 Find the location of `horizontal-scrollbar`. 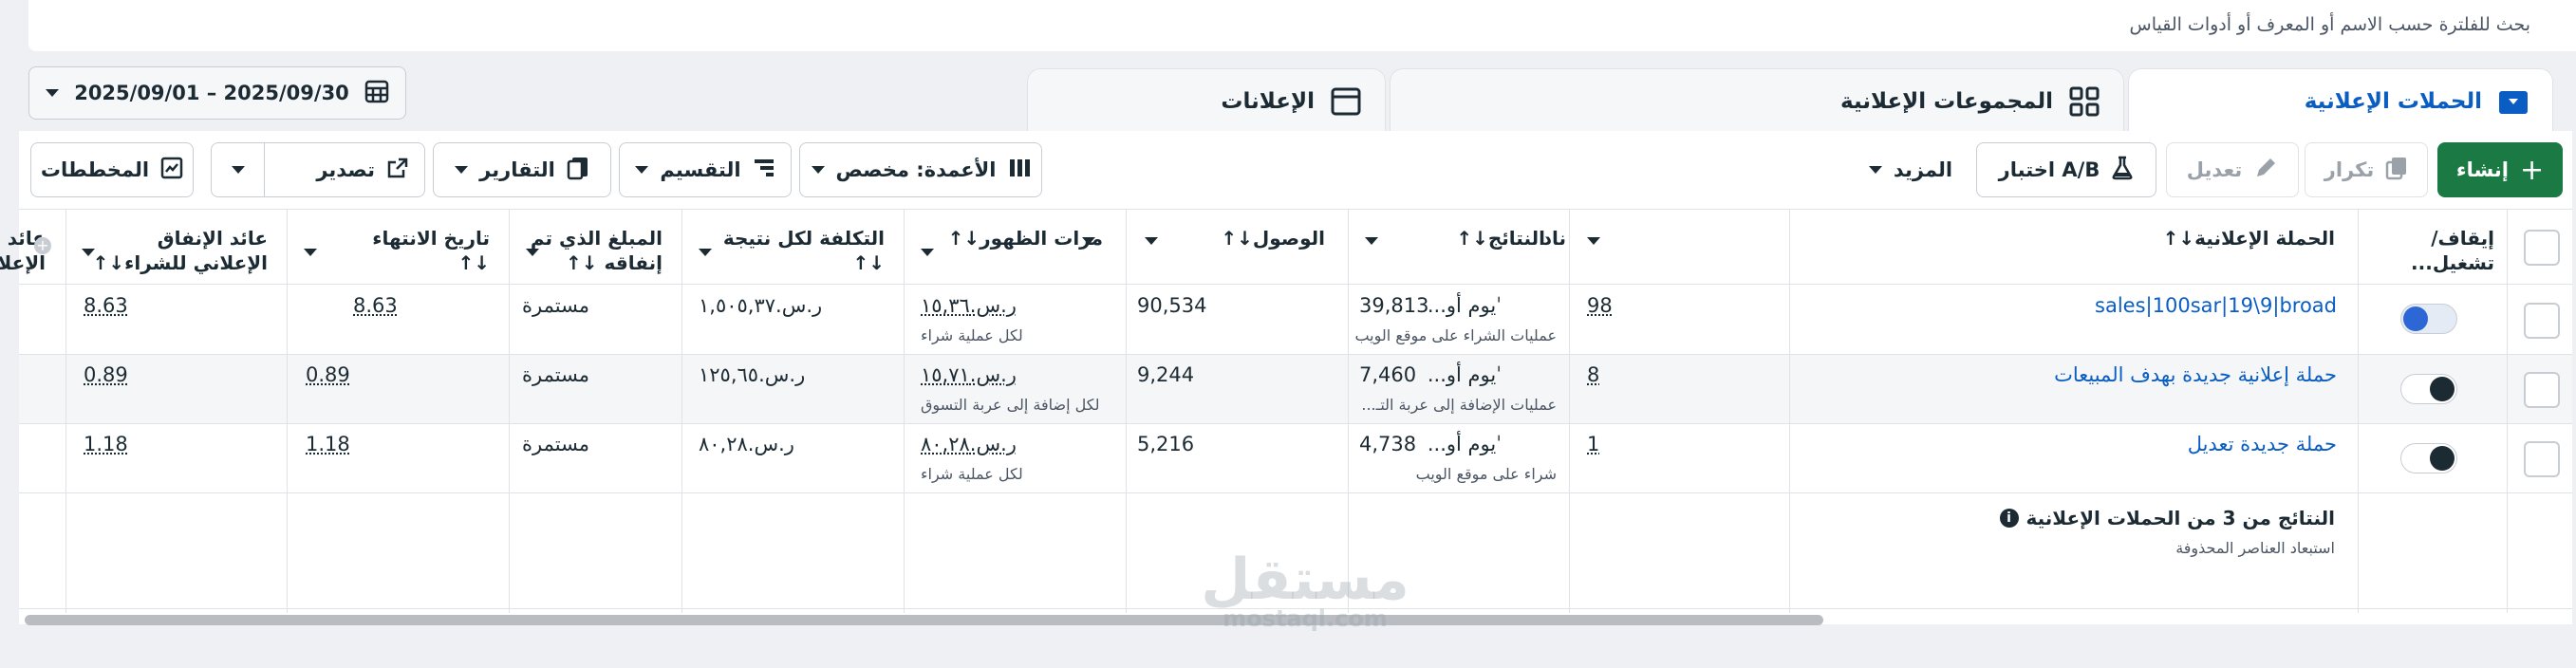

horizontal-scrollbar is located at coordinates (924, 620).